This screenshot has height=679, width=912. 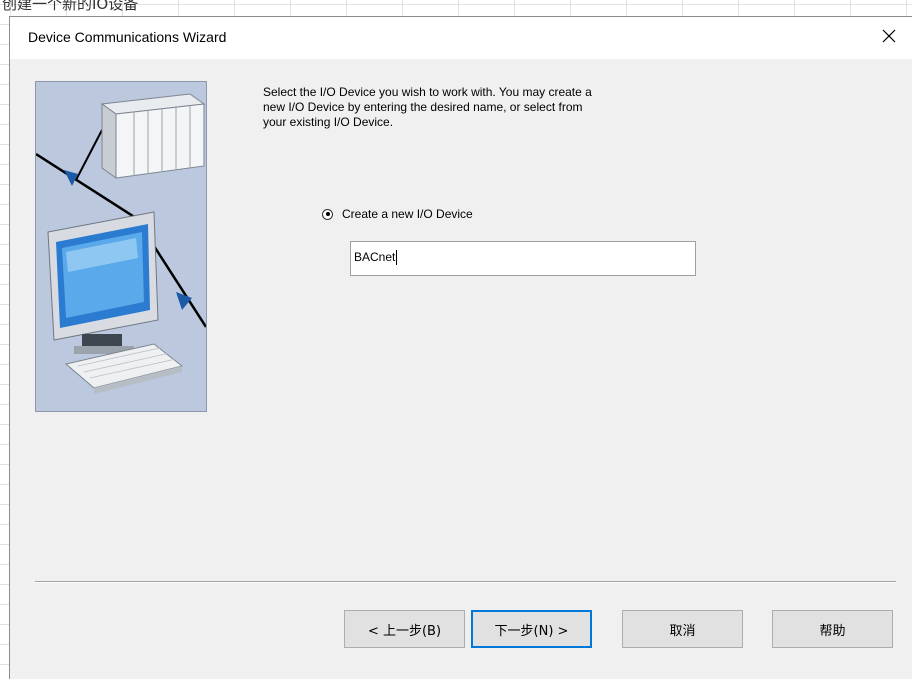 What do you see at coordinates (327, 214) in the screenshot?
I see `radio-selected-icon` at bounding box center [327, 214].